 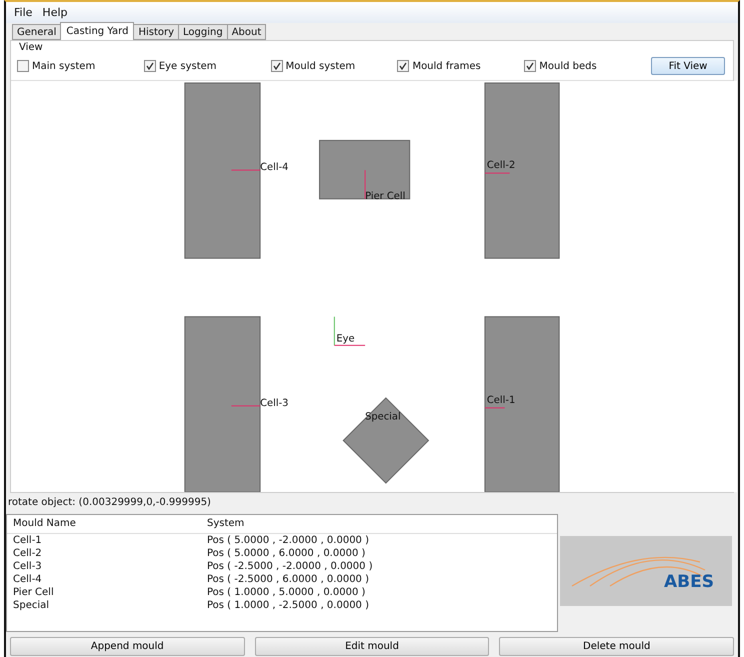 I want to click on table-cell-text: Pier Cell, so click(x=33, y=592).